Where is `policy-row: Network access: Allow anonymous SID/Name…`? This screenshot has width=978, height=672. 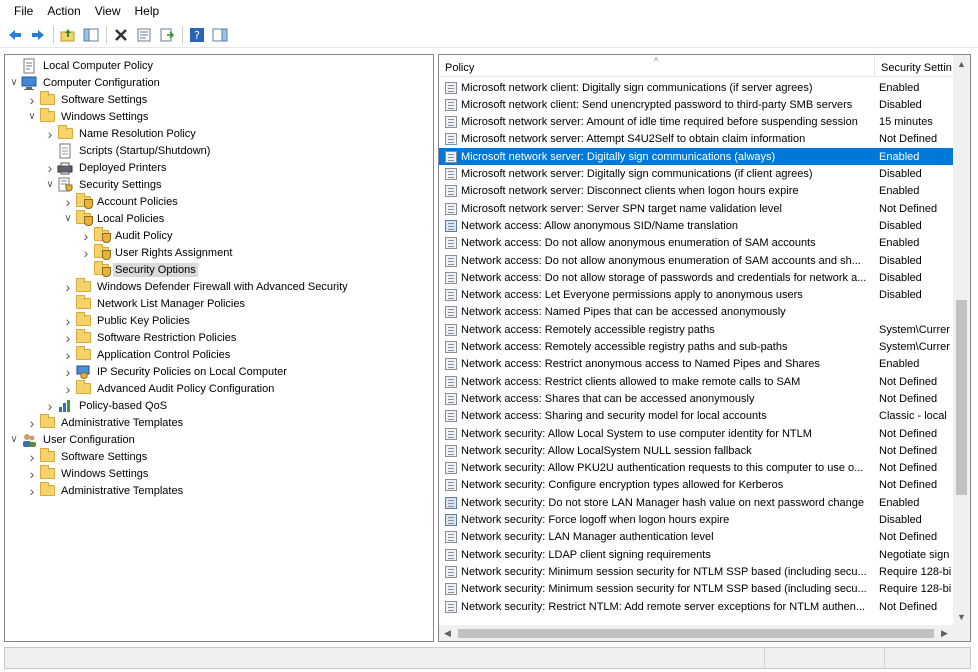 policy-row: Network access: Allow anonymous SID/Name… is located at coordinates (696, 225).